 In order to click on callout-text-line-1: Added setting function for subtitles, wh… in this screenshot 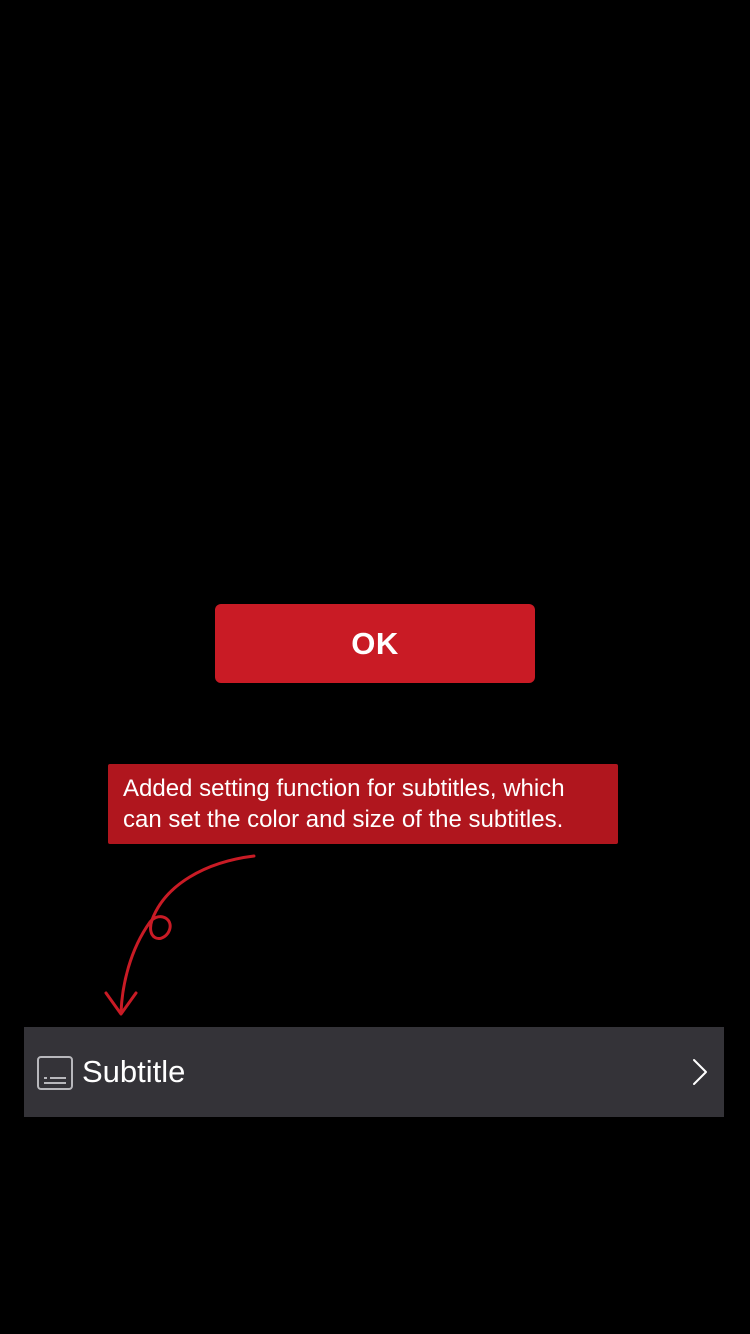, I will do `click(344, 788)`.